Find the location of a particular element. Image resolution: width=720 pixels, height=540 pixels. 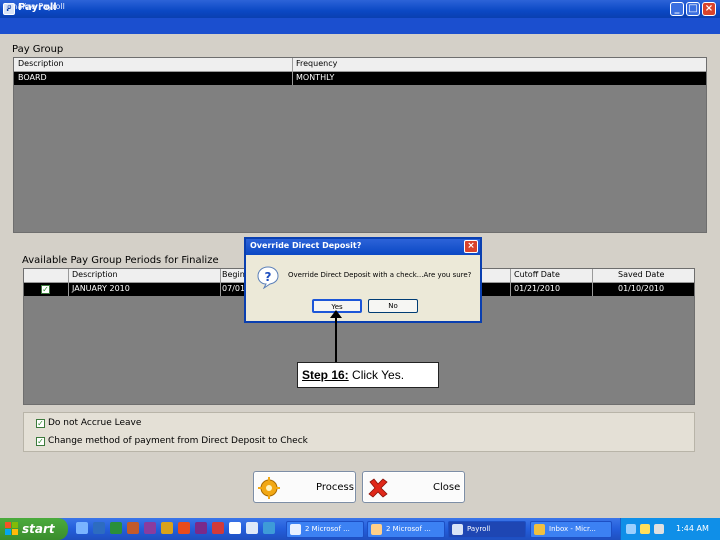

task-label: Payroll is located at coordinates (479, 529).